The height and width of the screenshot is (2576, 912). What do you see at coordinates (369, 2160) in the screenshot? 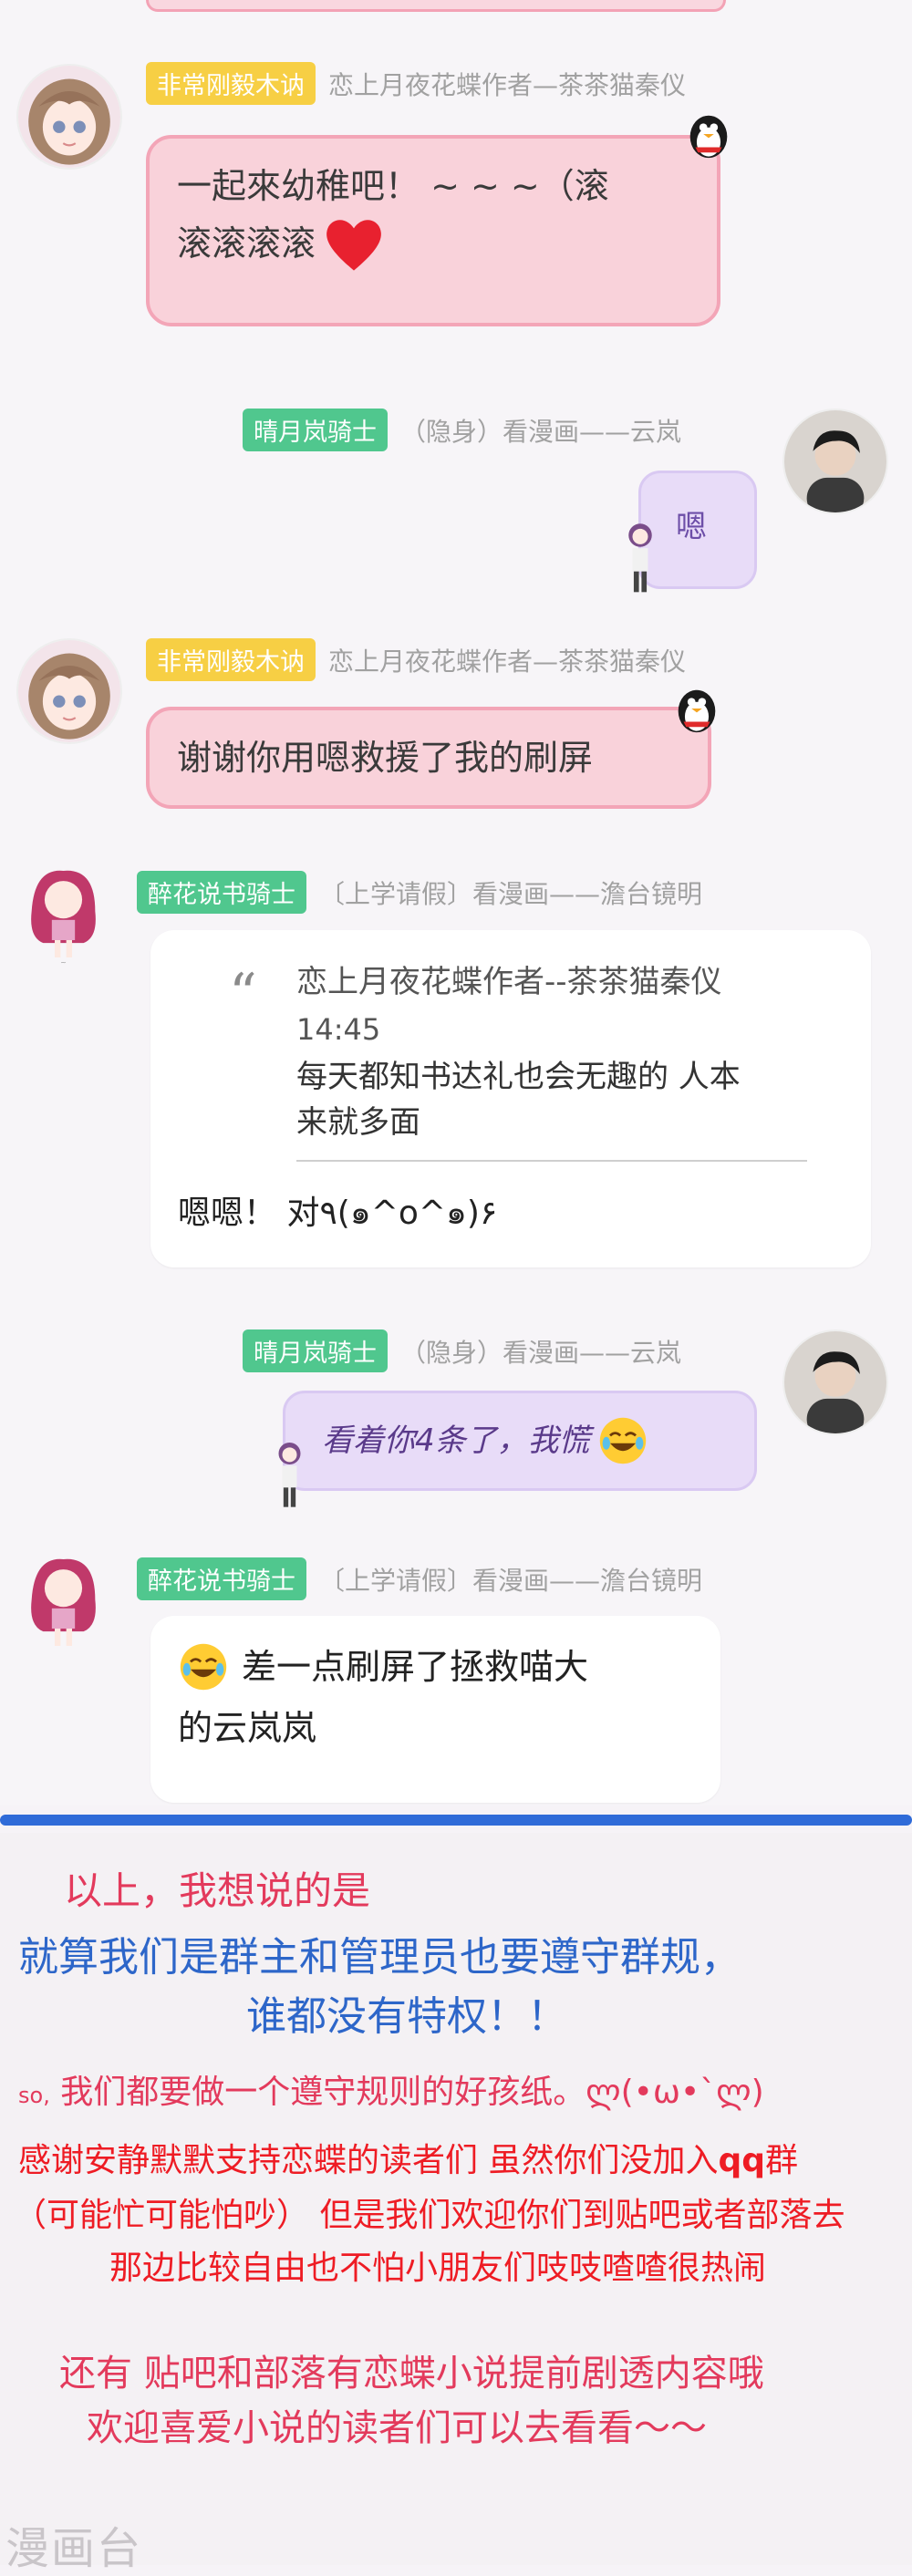
I see `note-text: 感谢安静默默支持恋蝶的读者们 虽然你们没加入` at bounding box center [369, 2160].